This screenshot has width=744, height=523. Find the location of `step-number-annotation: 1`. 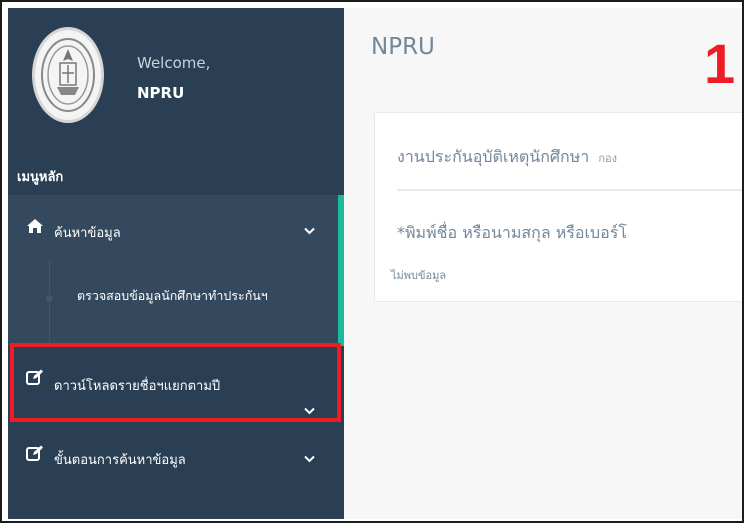

step-number-annotation: 1 is located at coordinates (720, 63).